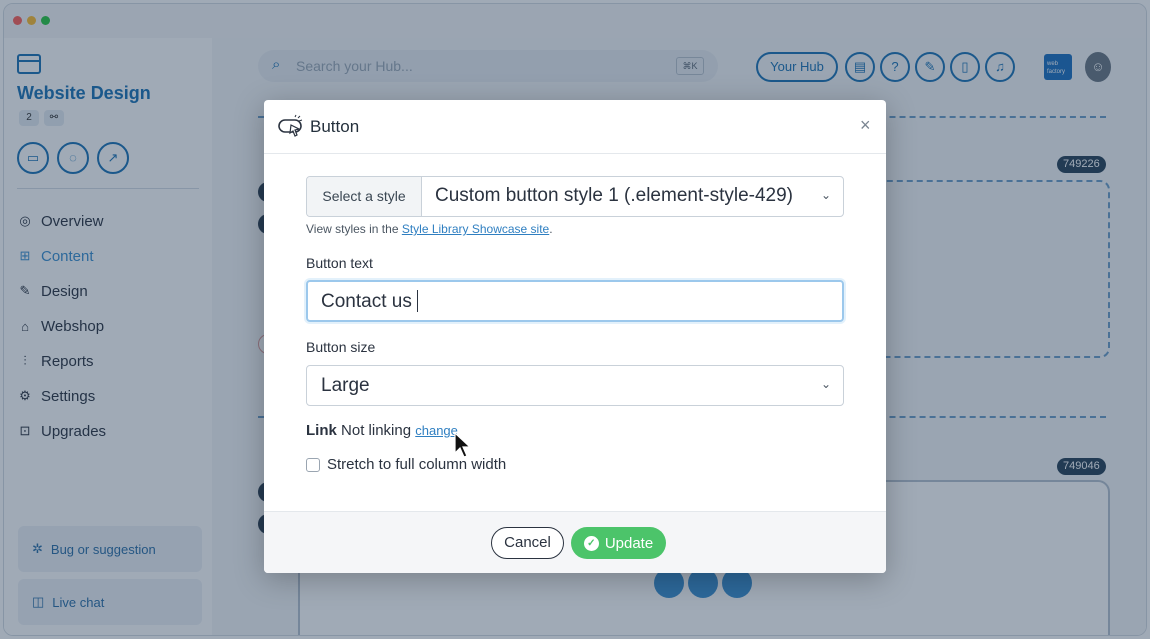 This screenshot has height=639, width=1150. I want to click on button-text-label: Button text, so click(339, 263).